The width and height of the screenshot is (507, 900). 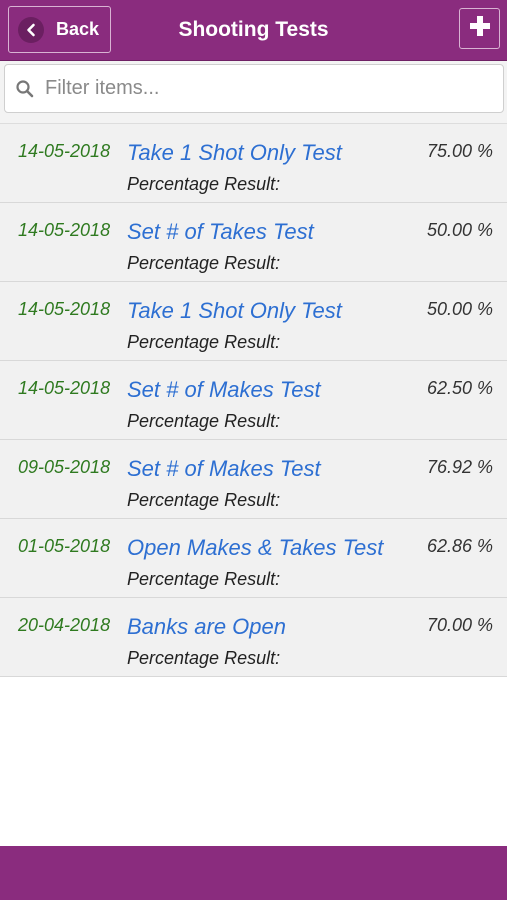 I want to click on page-title: Shooting Tests, so click(x=253, y=29).